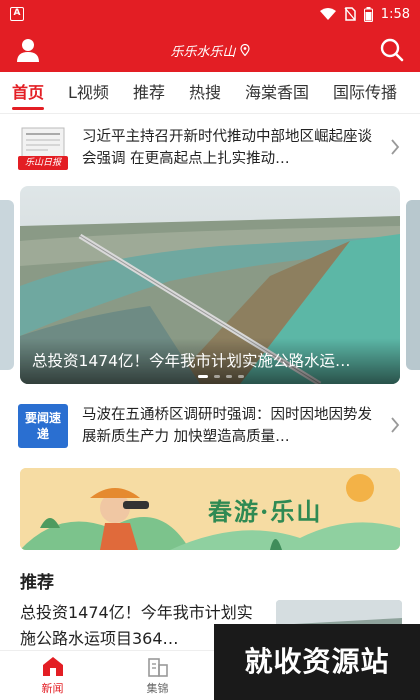 This screenshot has height=700, width=420. Describe the element at coordinates (52, 688) in the screenshot. I see `nav-news-label: 新闻` at that location.